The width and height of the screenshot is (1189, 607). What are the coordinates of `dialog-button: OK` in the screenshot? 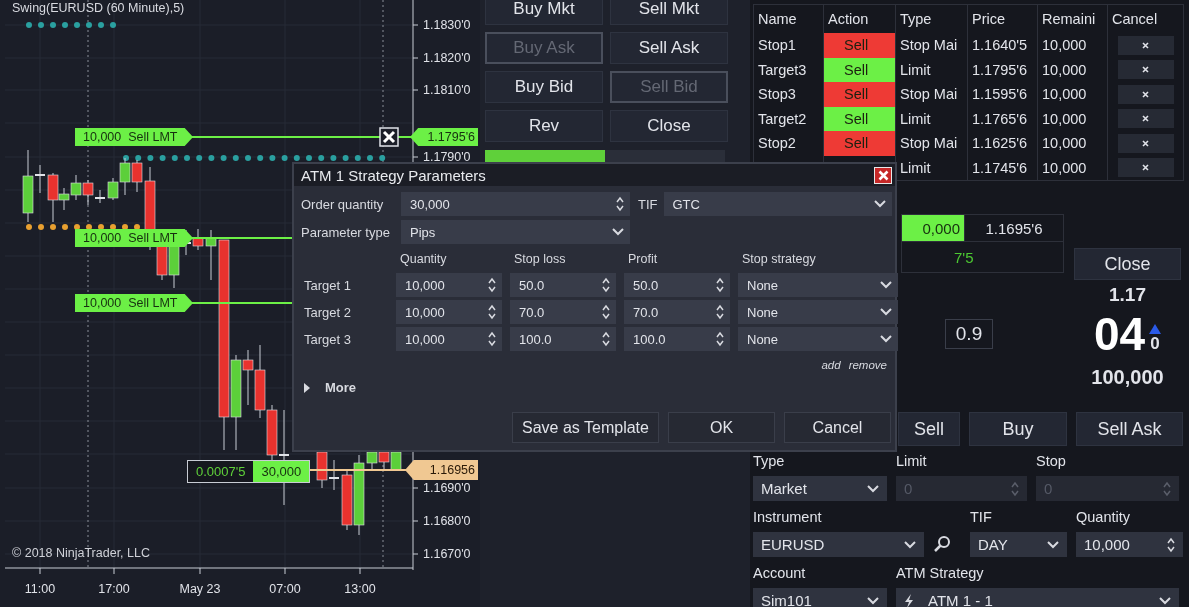 It's located at (721, 427).